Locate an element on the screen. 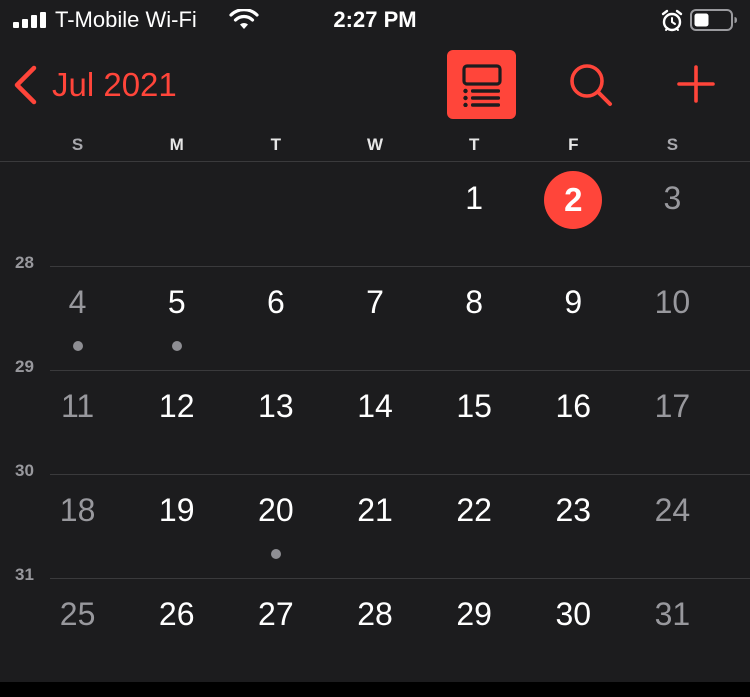 The image size is (750, 697). day-number: 21 is located at coordinates (375, 510).